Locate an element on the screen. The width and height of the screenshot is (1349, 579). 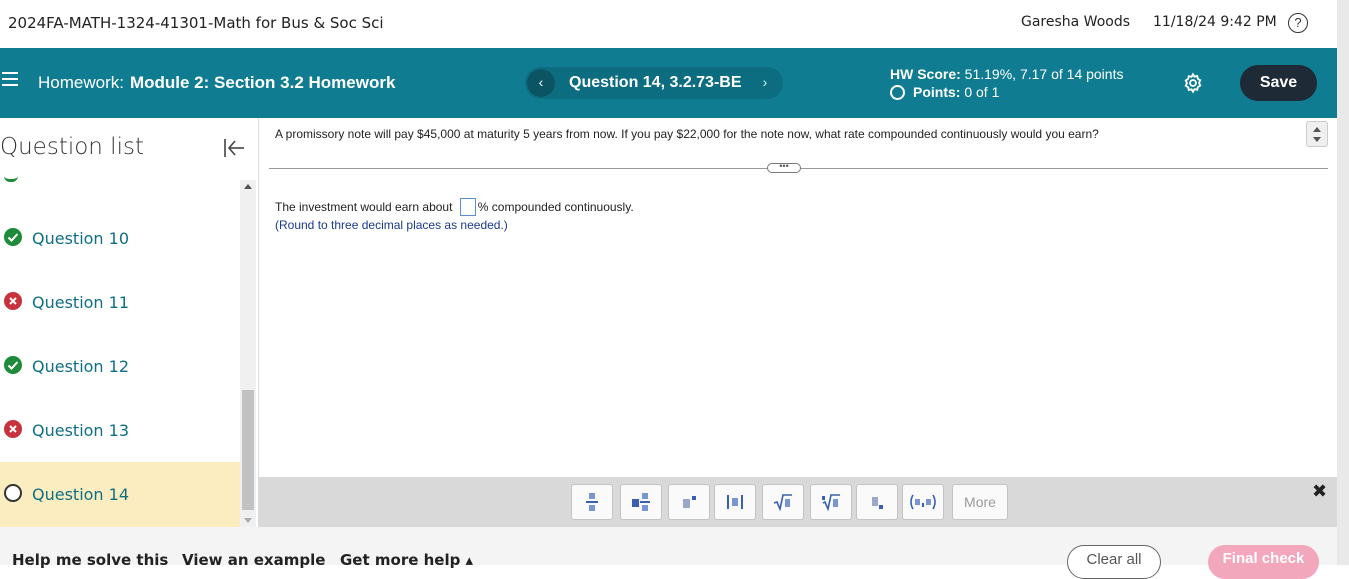
question-list-item-13: Question 13 is located at coordinates (120, 430).